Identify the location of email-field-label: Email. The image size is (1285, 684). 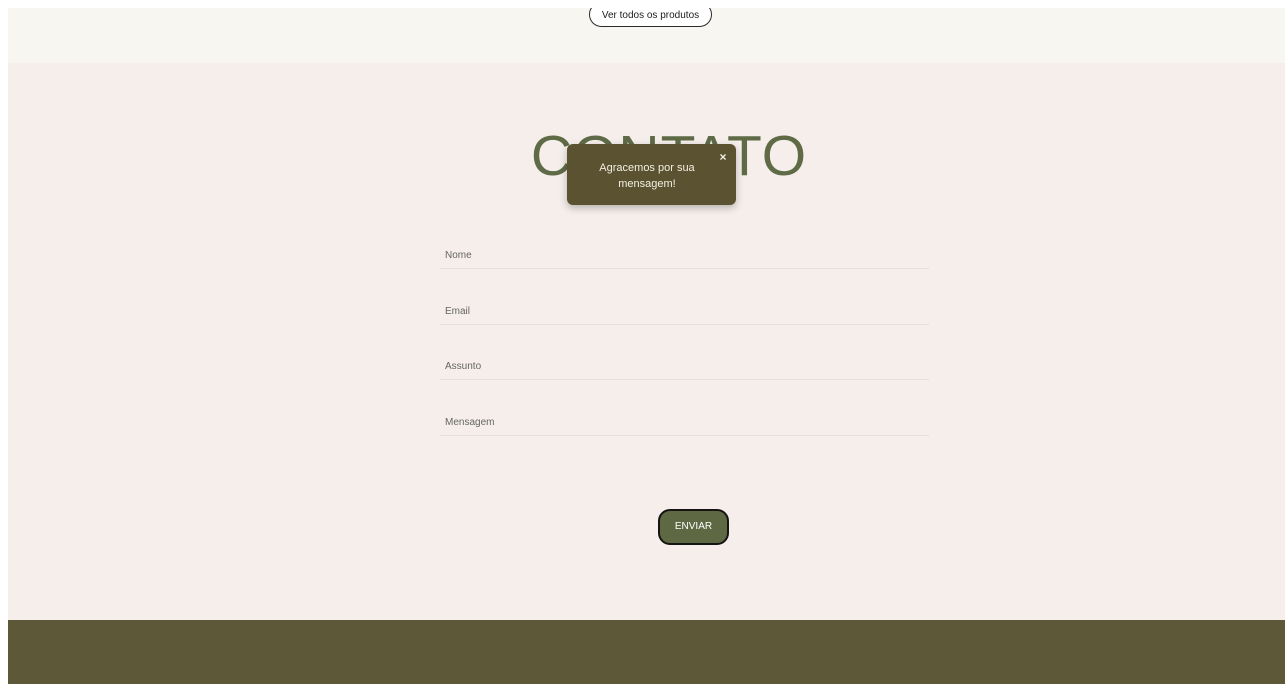
(458, 311).